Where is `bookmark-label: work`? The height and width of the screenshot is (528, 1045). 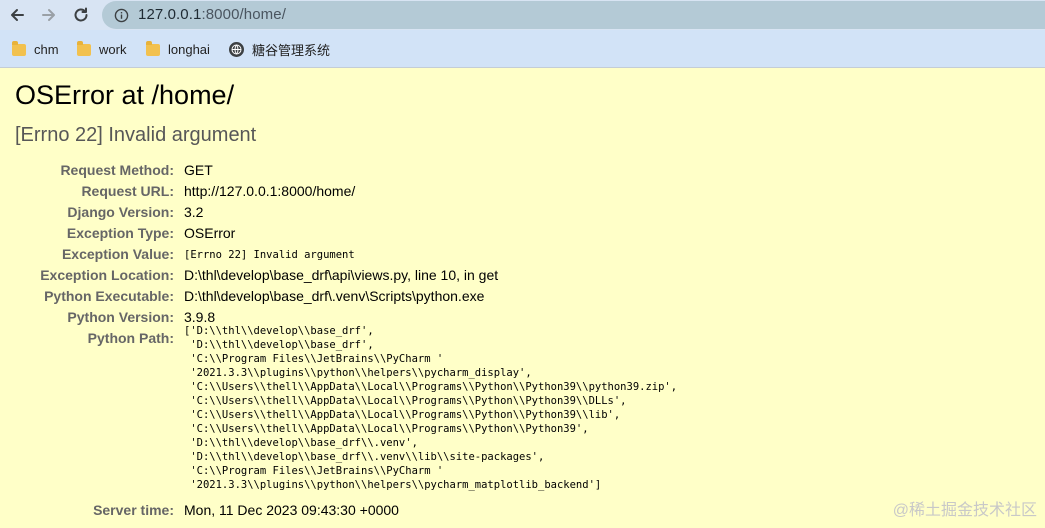 bookmark-label: work is located at coordinates (113, 49).